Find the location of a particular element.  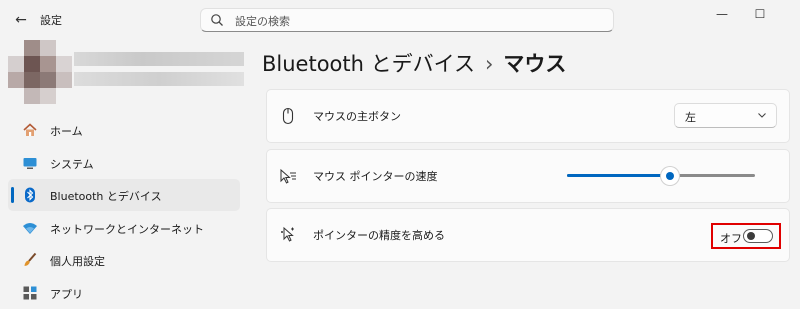

setting-card-primary-button: マウスの主ボタン 左 is located at coordinates (528, 116).